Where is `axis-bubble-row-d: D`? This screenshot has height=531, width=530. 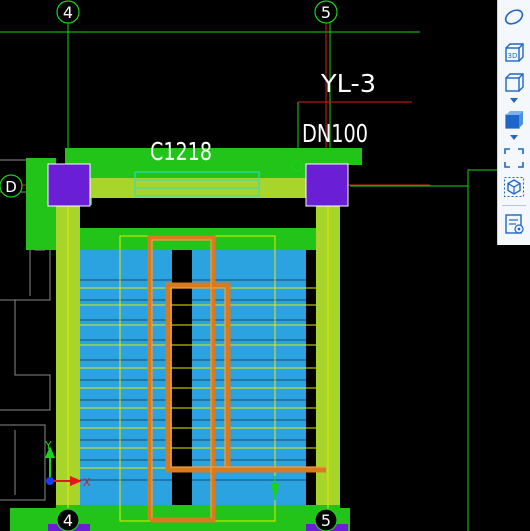 axis-bubble-row-d: D is located at coordinates (11, 186).